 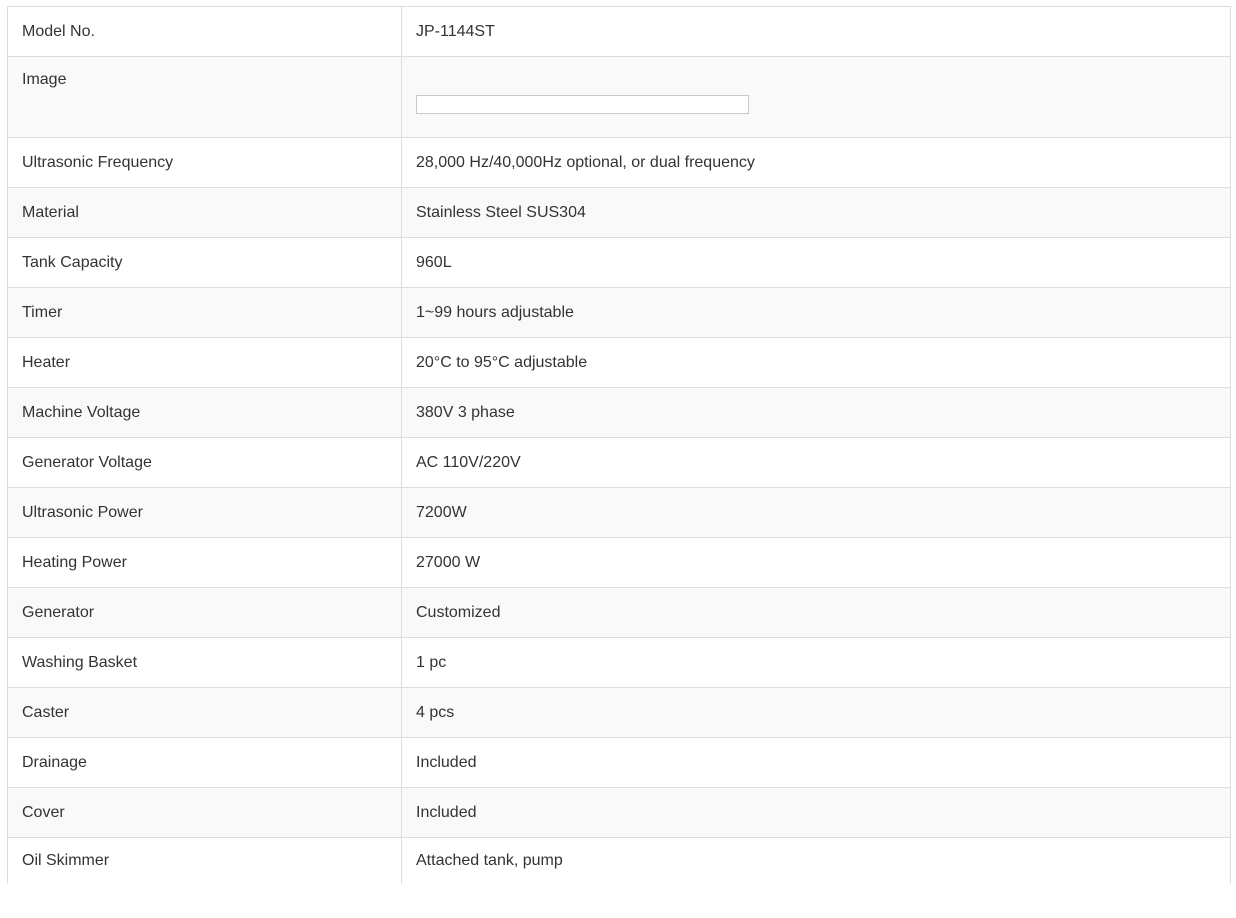 I want to click on spec-label: Generator Voltage, so click(x=204, y=462).